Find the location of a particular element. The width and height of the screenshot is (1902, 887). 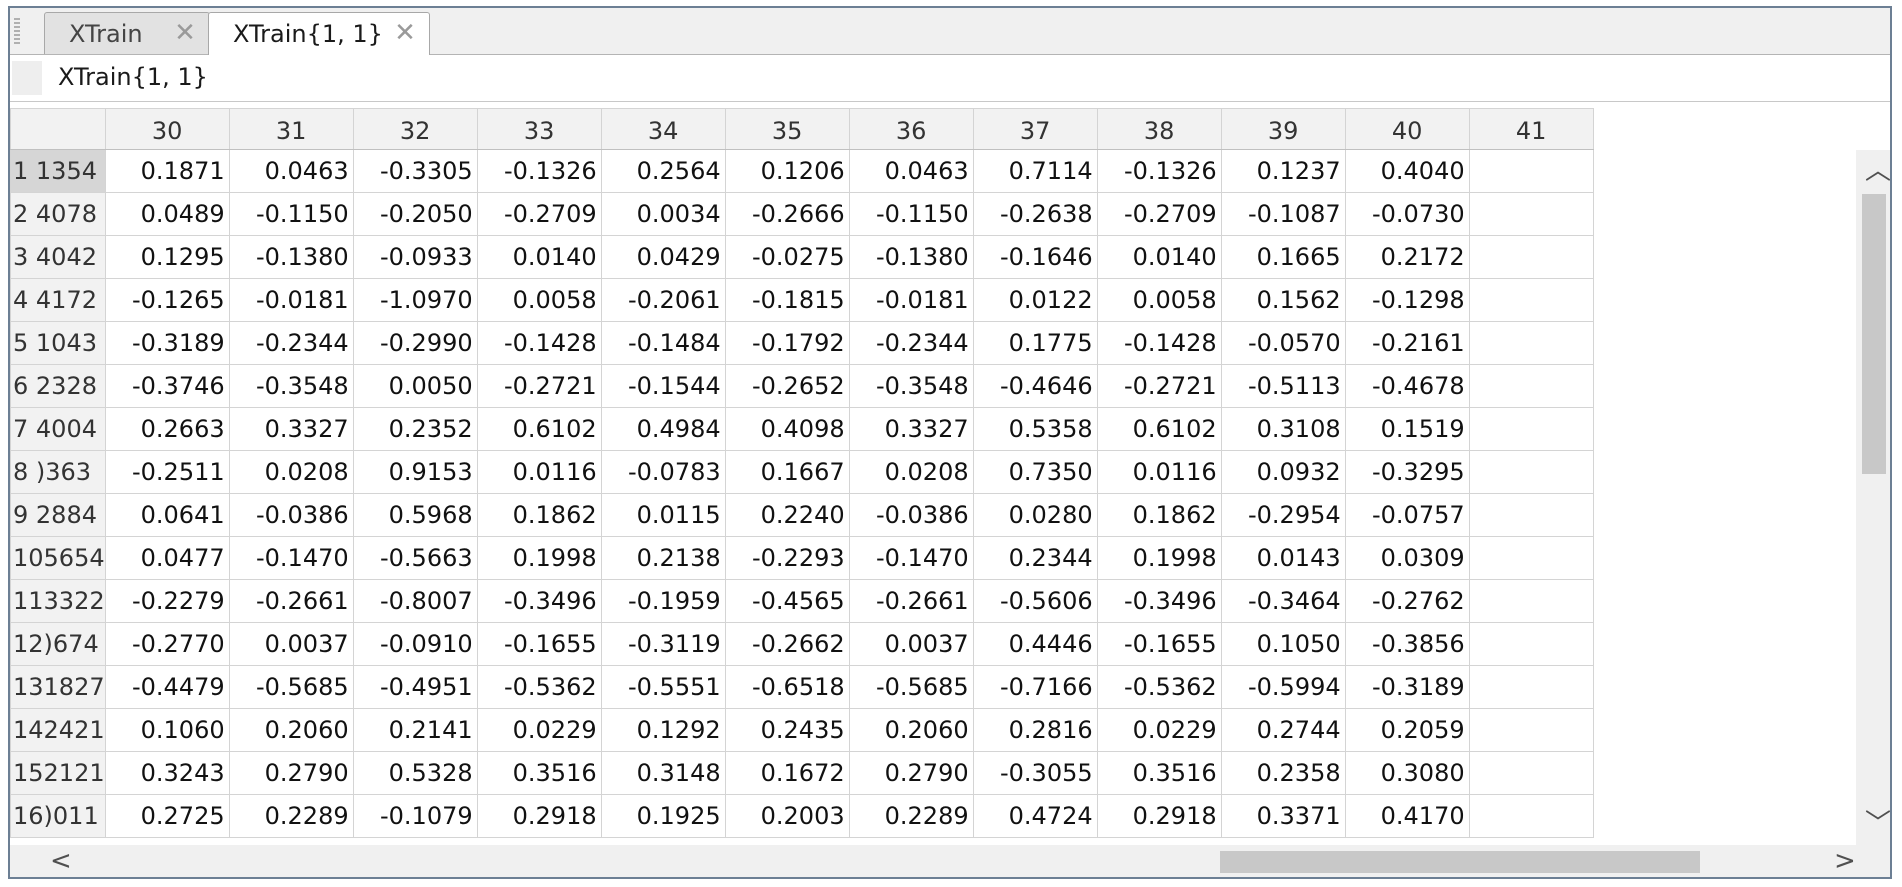

grid-cell: 0.3243 is located at coordinates (167, 773).